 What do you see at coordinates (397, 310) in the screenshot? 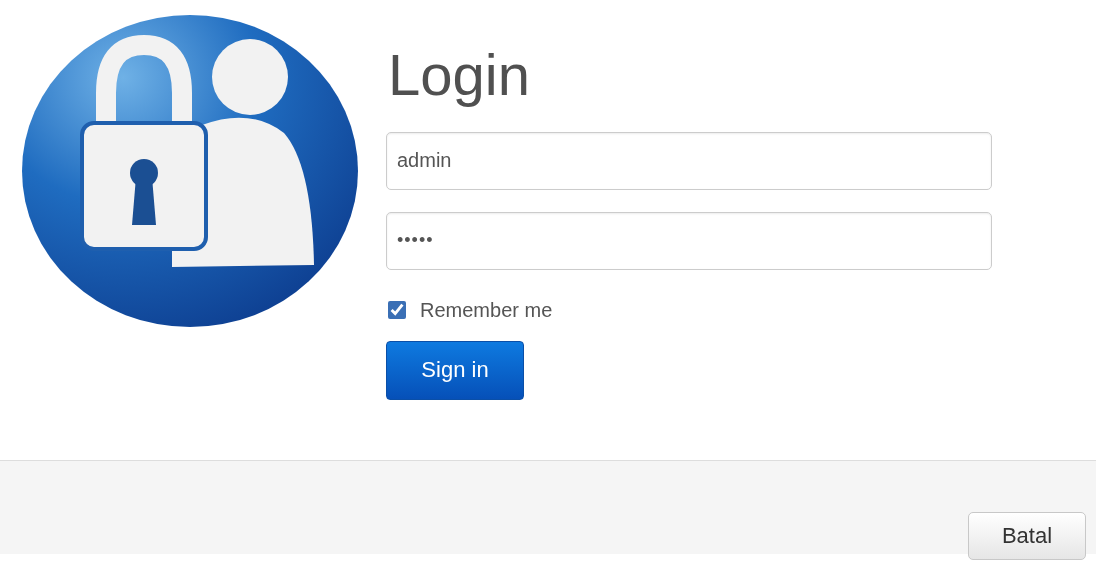
I see `remember-checkbox` at bounding box center [397, 310].